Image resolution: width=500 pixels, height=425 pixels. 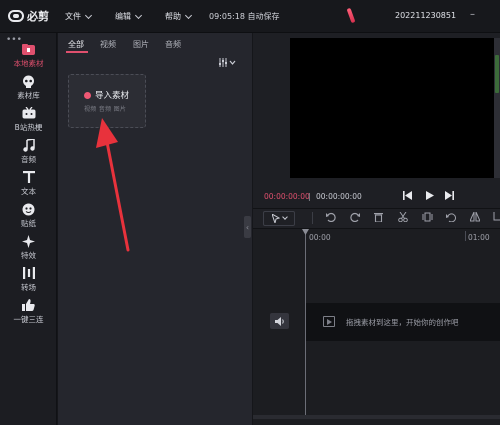 What do you see at coordinates (28, 159) in the screenshot?
I see `tool-label: 音频` at bounding box center [28, 159].